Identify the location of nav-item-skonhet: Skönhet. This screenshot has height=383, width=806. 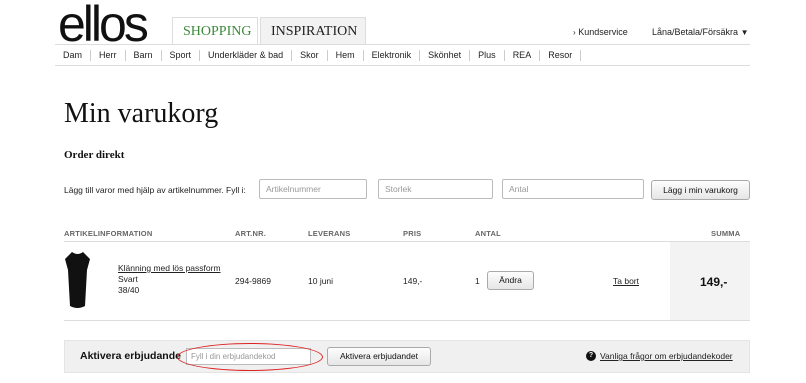
(445, 55).